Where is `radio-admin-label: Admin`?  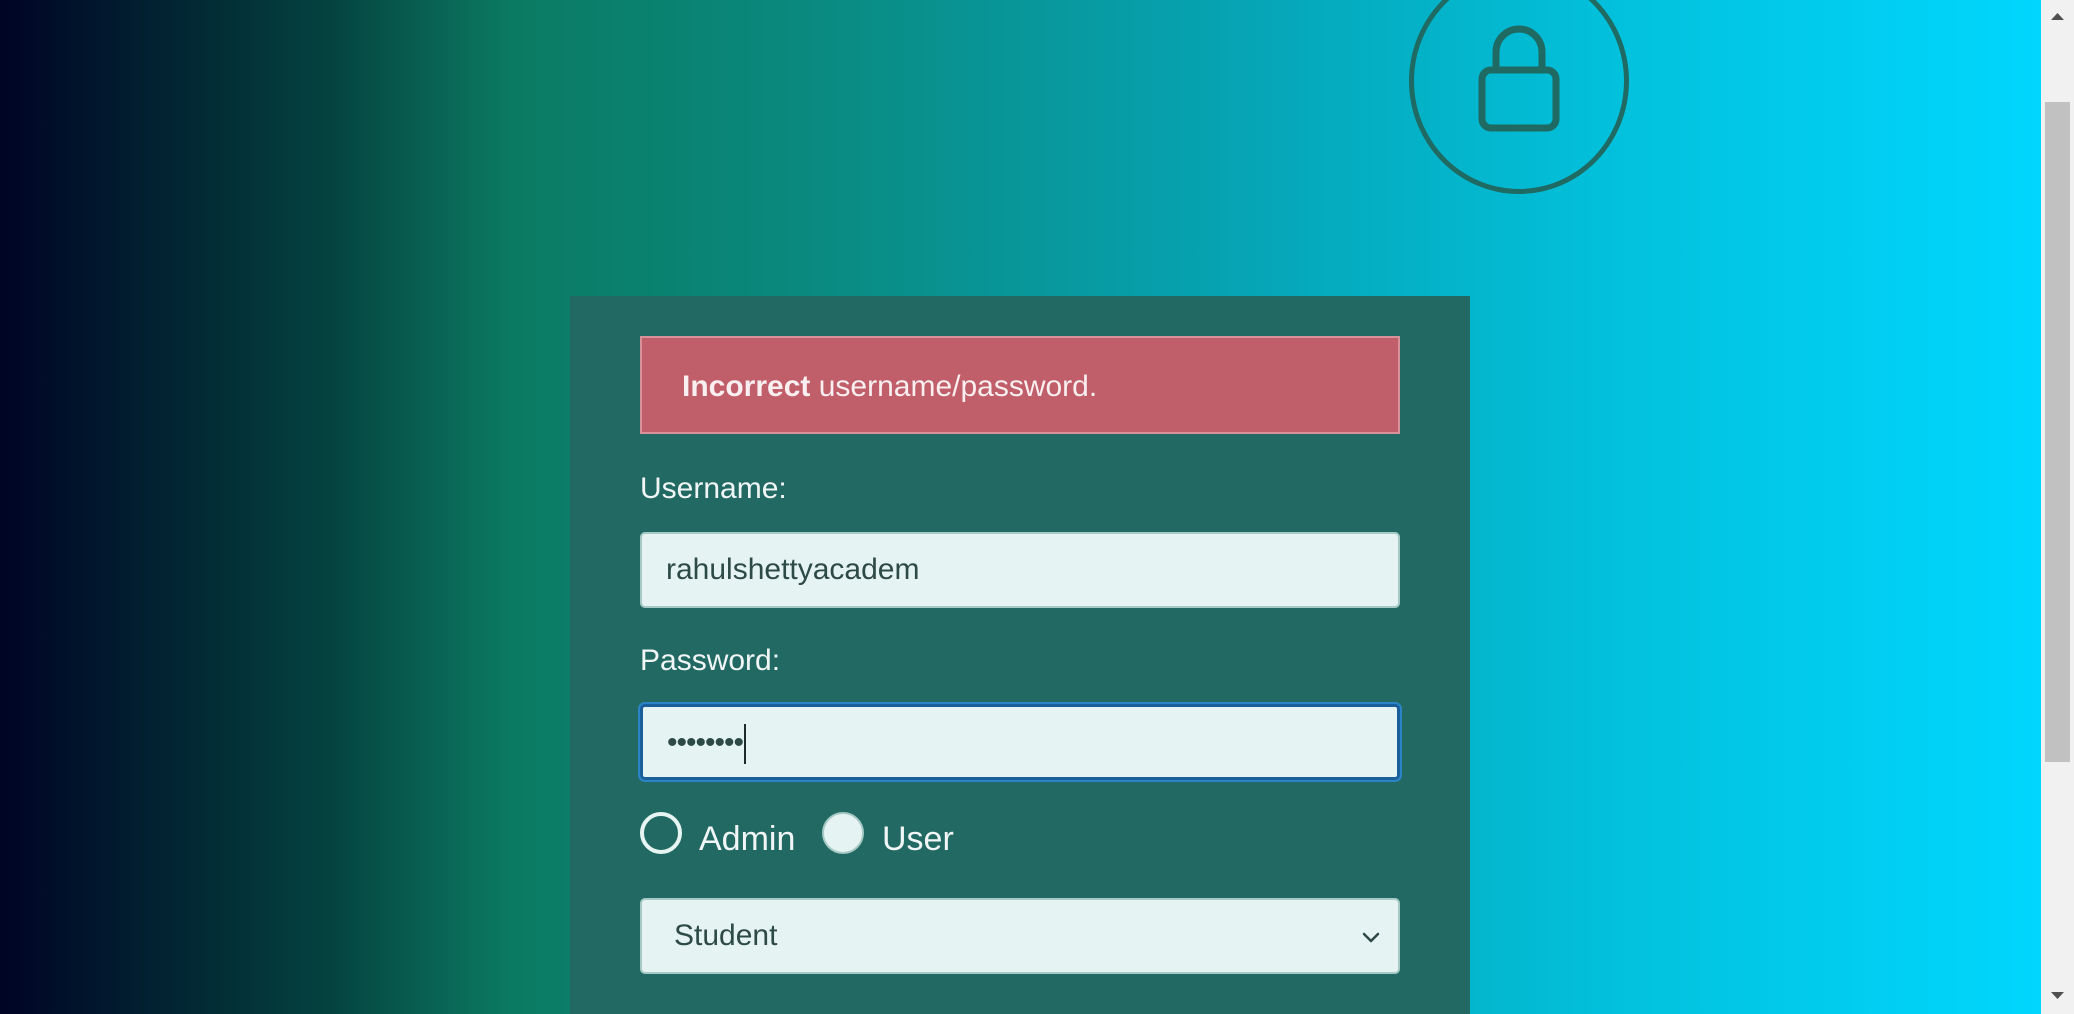 radio-admin-label: Admin is located at coordinates (747, 839).